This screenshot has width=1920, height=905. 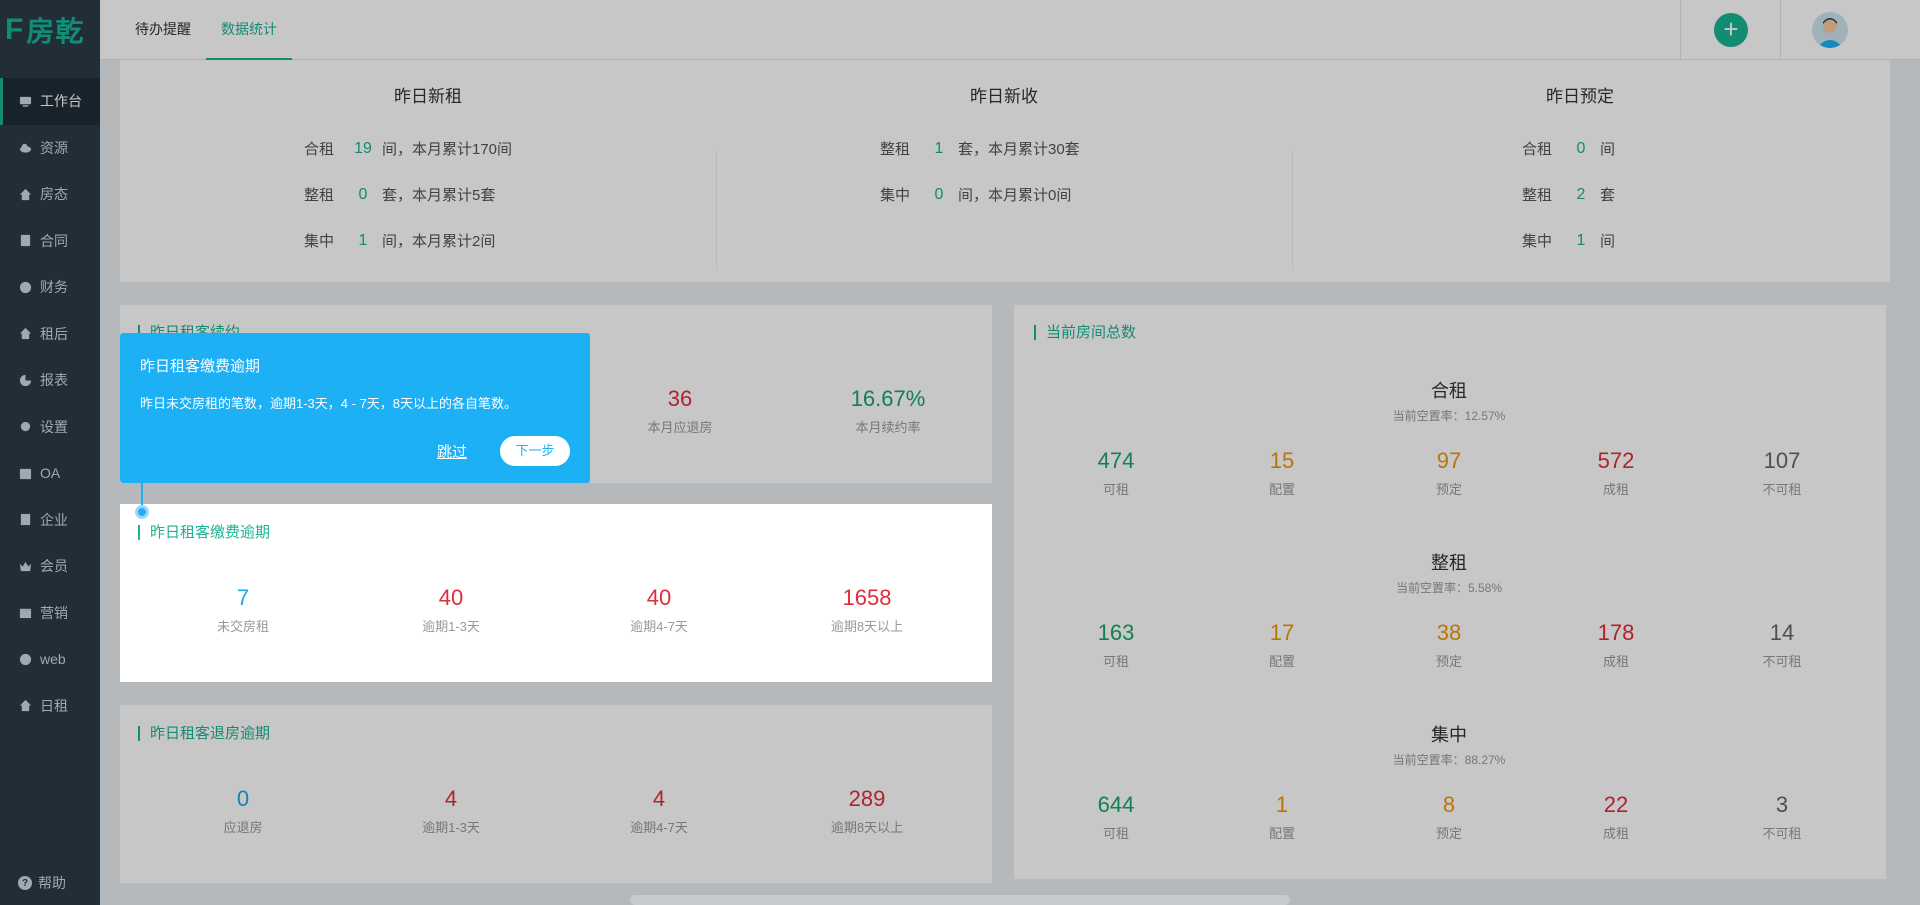 I want to click on stat-item: 40 逾期4-7天, so click(x=659, y=609).